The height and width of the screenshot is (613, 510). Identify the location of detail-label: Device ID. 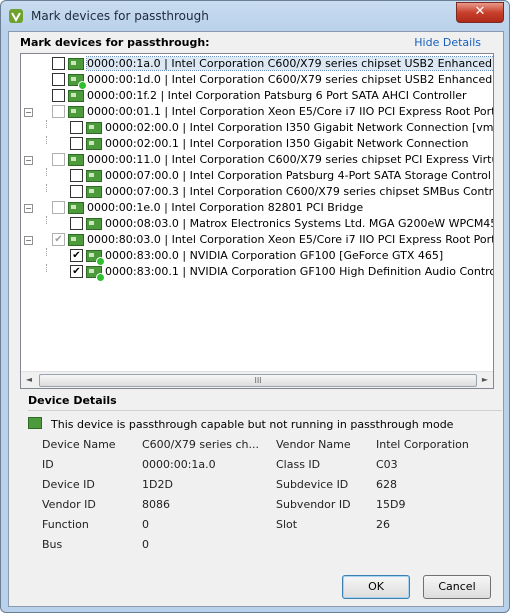
(68, 484).